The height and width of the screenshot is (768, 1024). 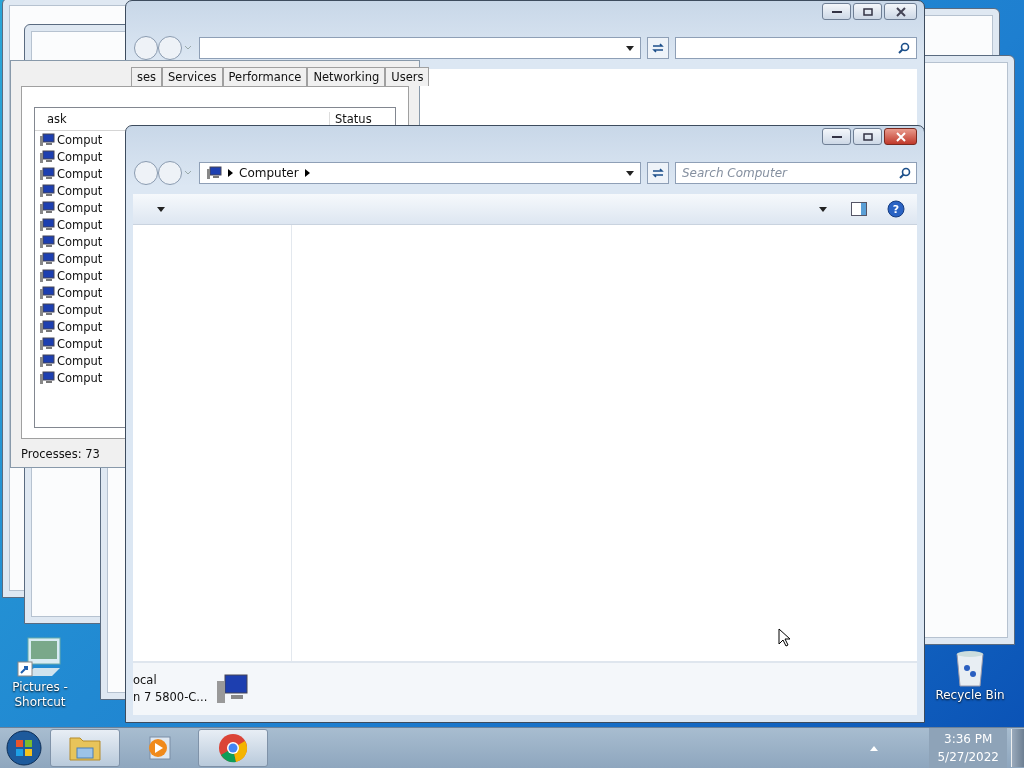 I want to click on date-text: 5/27/2022, so click(x=968, y=757).